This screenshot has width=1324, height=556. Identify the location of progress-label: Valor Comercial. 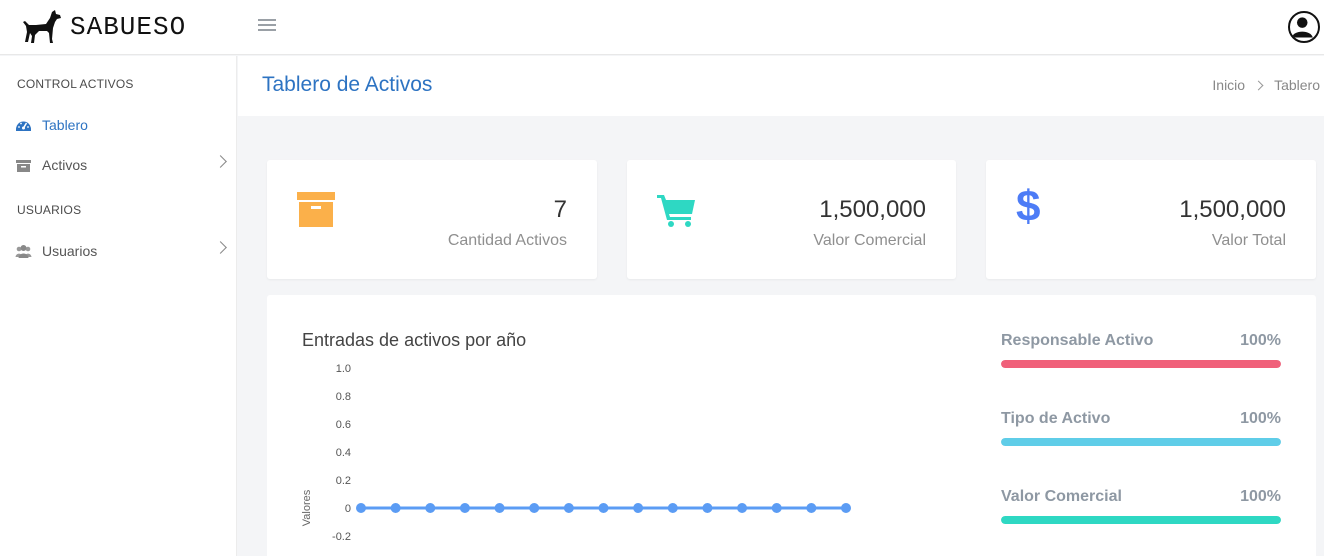
(1061, 496).